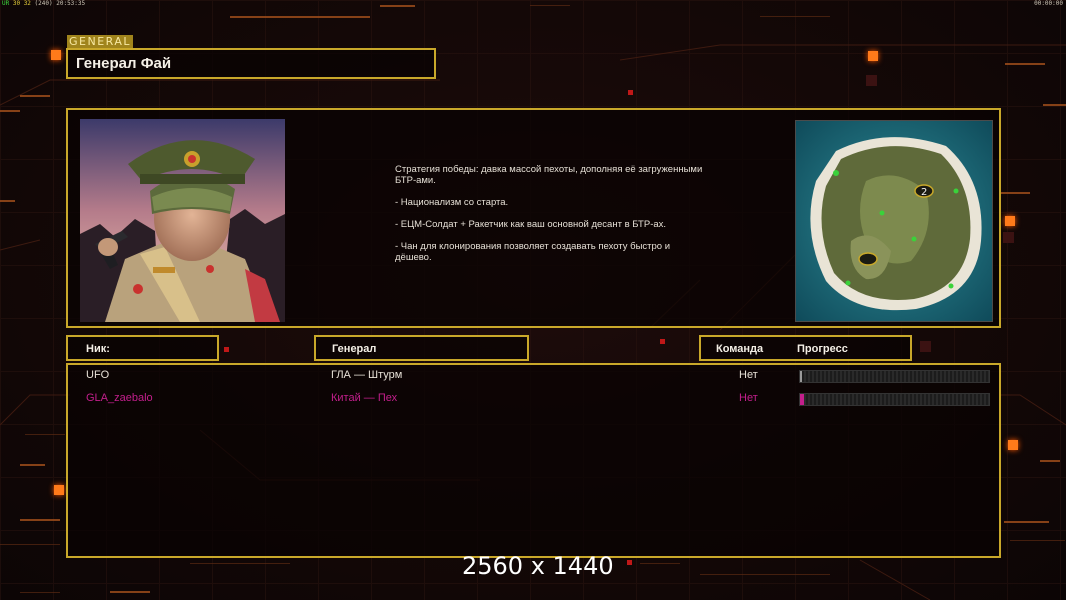  What do you see at coordinates (894, 221) in the screenshot?
I see `map-preview: 2` at bounding box center [894, 221].